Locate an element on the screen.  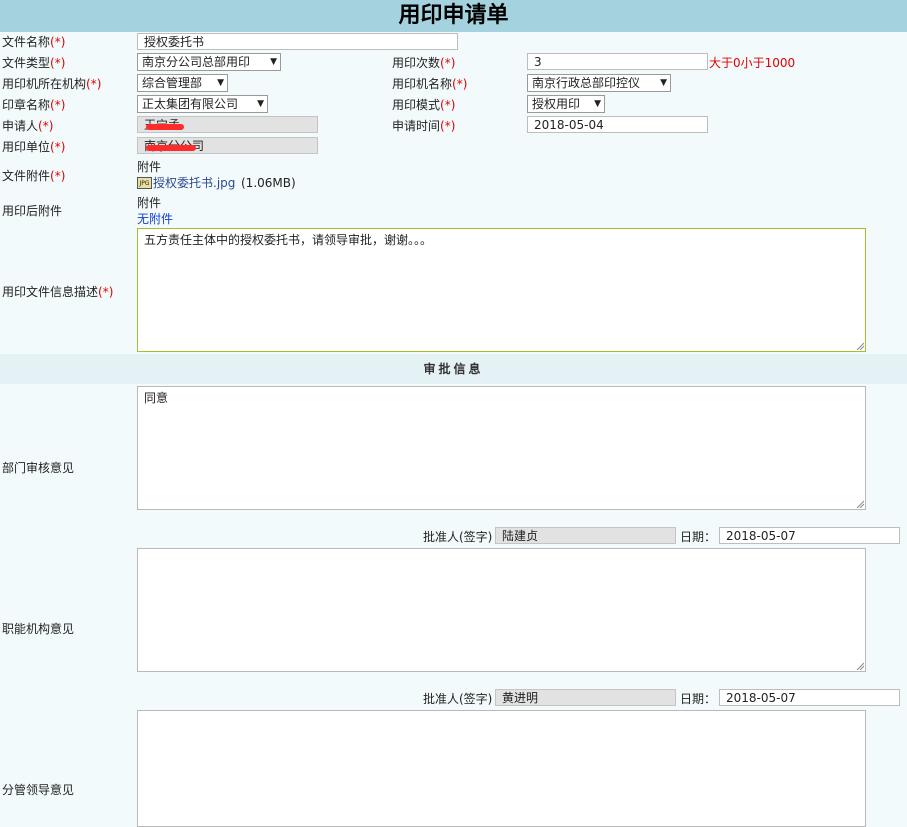
printer-org-select: 综合管理部 ▼ is located at coordinates (182, 83).